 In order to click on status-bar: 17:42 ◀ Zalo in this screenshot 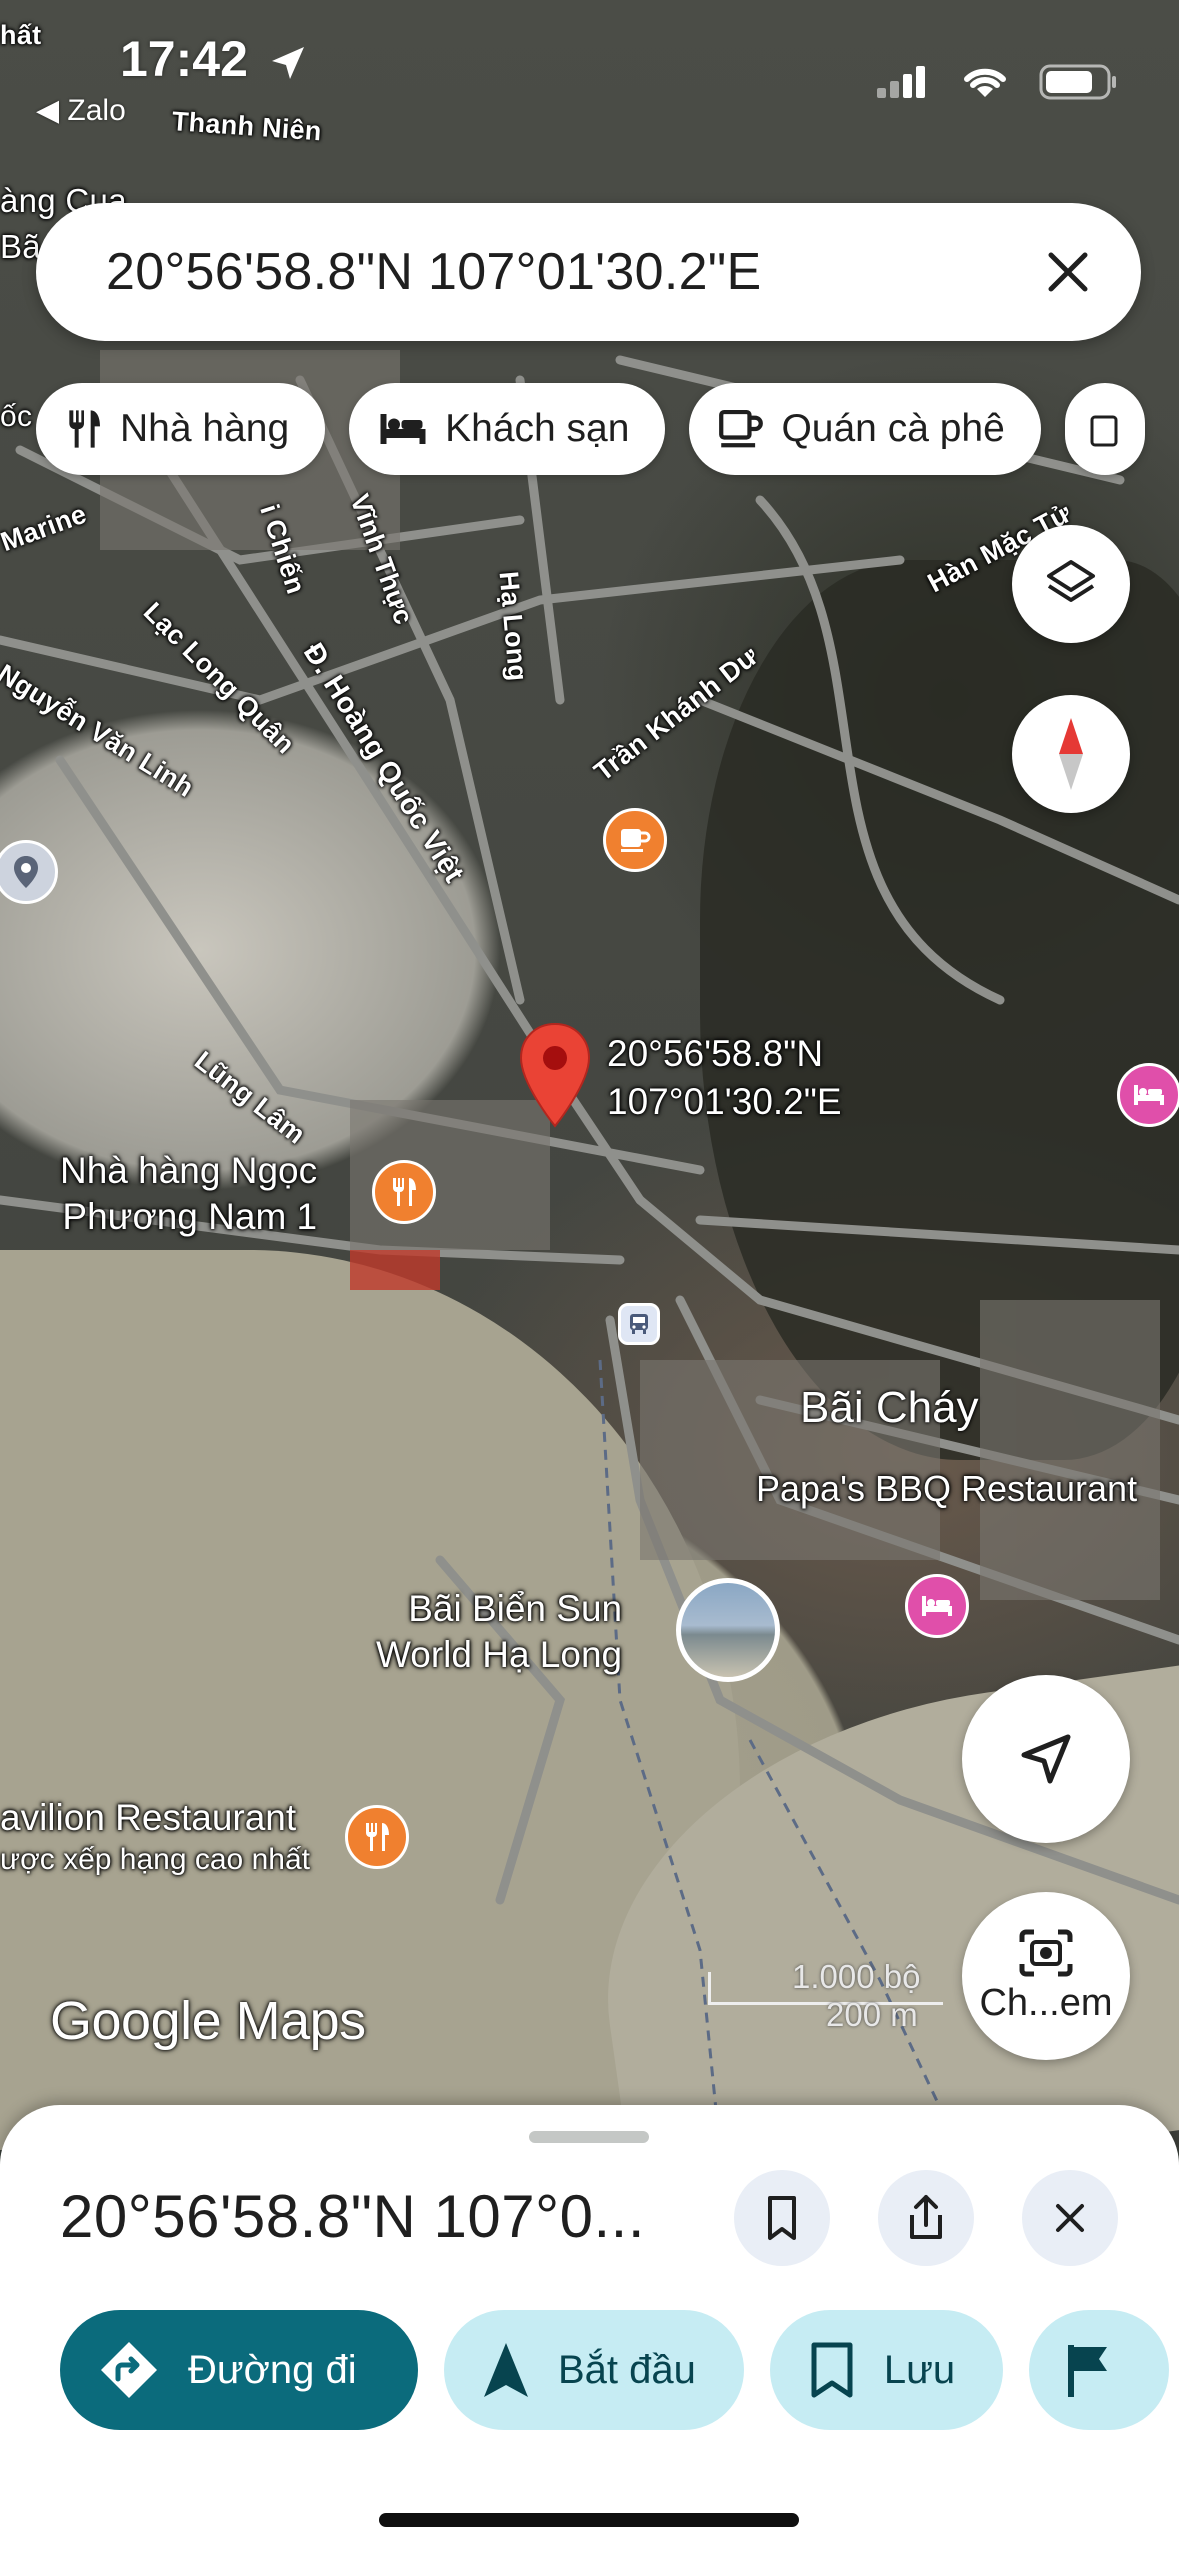, I will do `click(589, 63)`.